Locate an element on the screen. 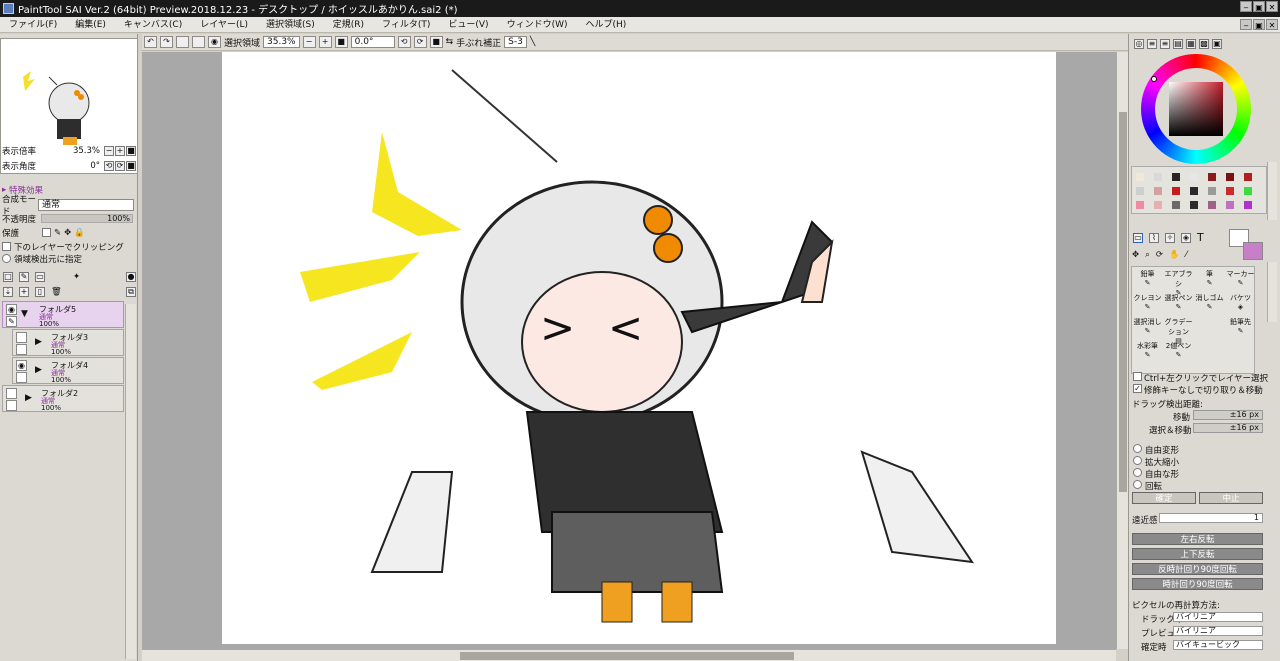 This screenshot has width=1280, height=661. line-icon: ╲ is located at coordinates (532, 42).